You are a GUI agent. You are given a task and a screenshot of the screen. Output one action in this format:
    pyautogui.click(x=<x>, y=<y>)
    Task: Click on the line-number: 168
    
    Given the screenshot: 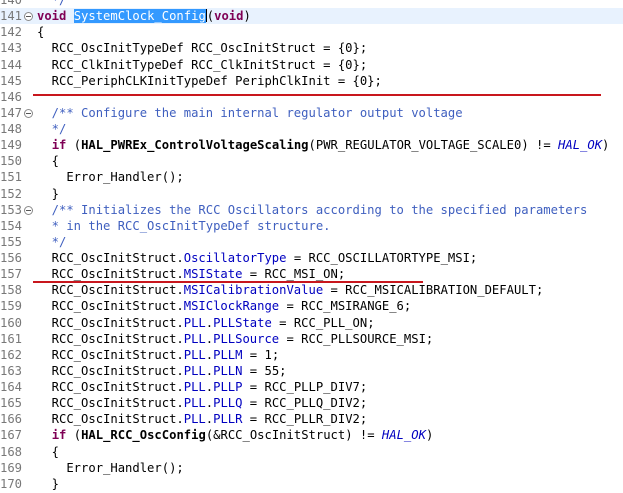 What is the action you would take?
    pyautogui.click(x=11, y=451)
    